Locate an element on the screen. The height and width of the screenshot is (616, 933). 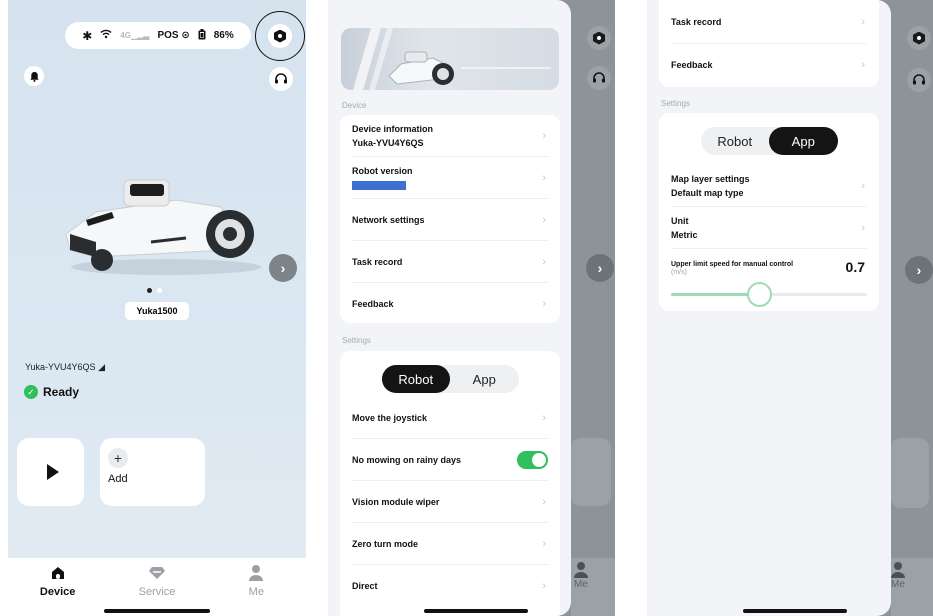
device-model-label: Yuka1500 is located at coordinates (157, 311).